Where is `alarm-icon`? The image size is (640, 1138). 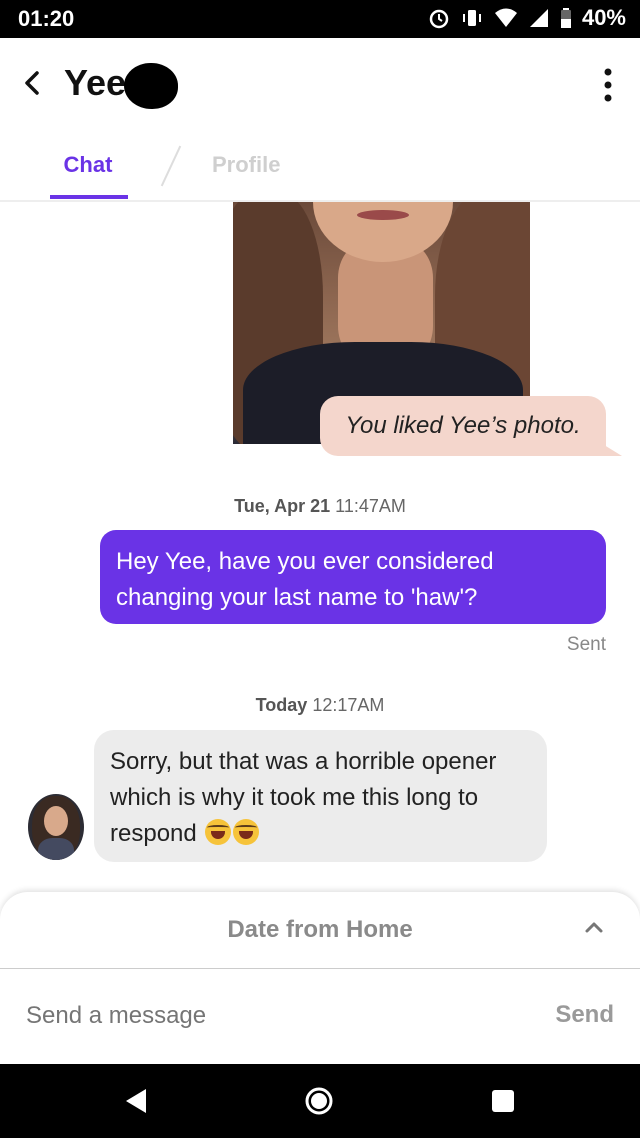
alarm-icon is located at coordinates (439, 19).